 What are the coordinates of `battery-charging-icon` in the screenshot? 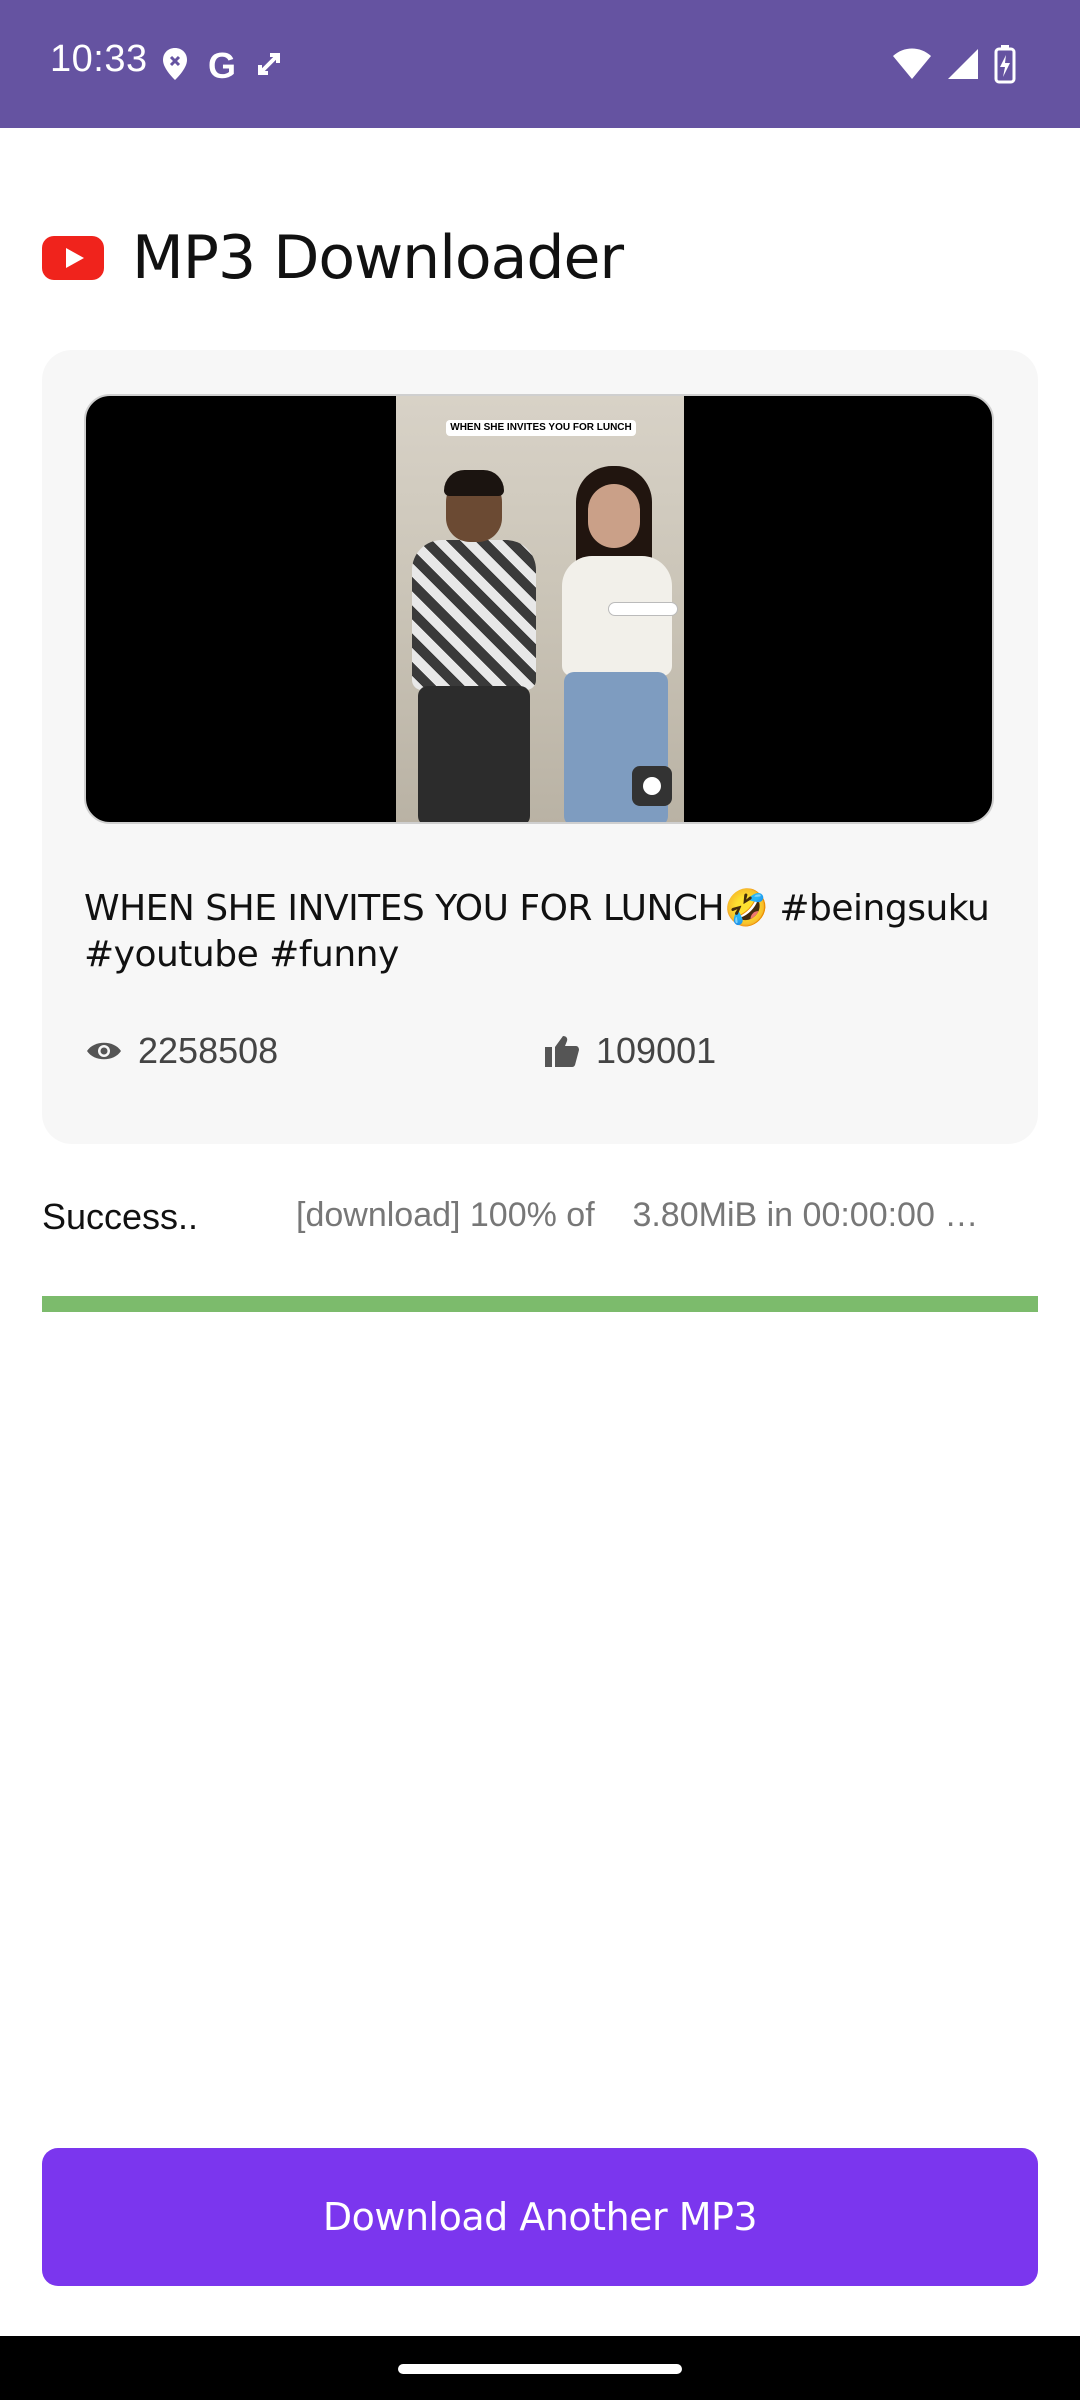 It's located at (1005, 66).